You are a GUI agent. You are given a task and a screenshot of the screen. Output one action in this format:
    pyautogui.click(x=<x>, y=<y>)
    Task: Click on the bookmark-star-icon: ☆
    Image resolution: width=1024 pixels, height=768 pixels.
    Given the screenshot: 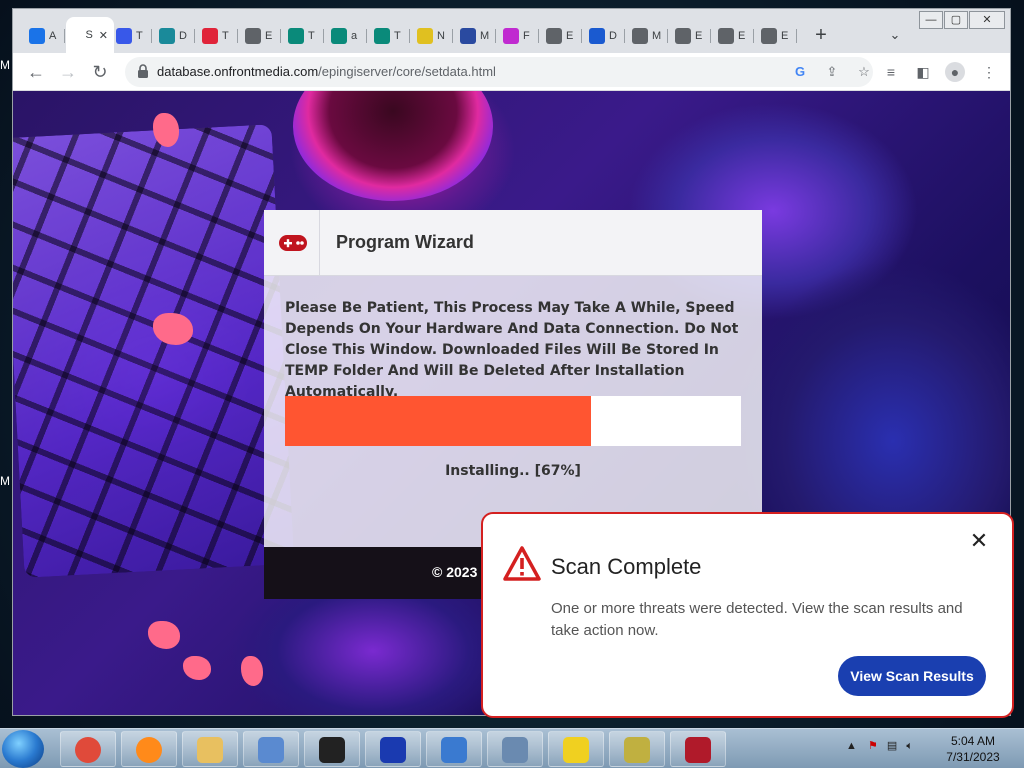 What is the action you would take?
    pyautogui.click(x=864, y=72)
    